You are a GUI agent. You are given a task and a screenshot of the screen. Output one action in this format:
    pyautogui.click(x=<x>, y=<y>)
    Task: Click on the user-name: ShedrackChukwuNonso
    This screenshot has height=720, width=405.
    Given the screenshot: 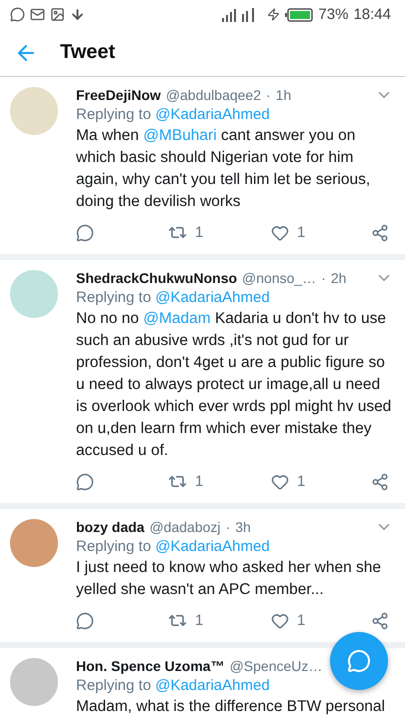 What is the action you would take?
    pyautogui.click(x=157, y=278)
    